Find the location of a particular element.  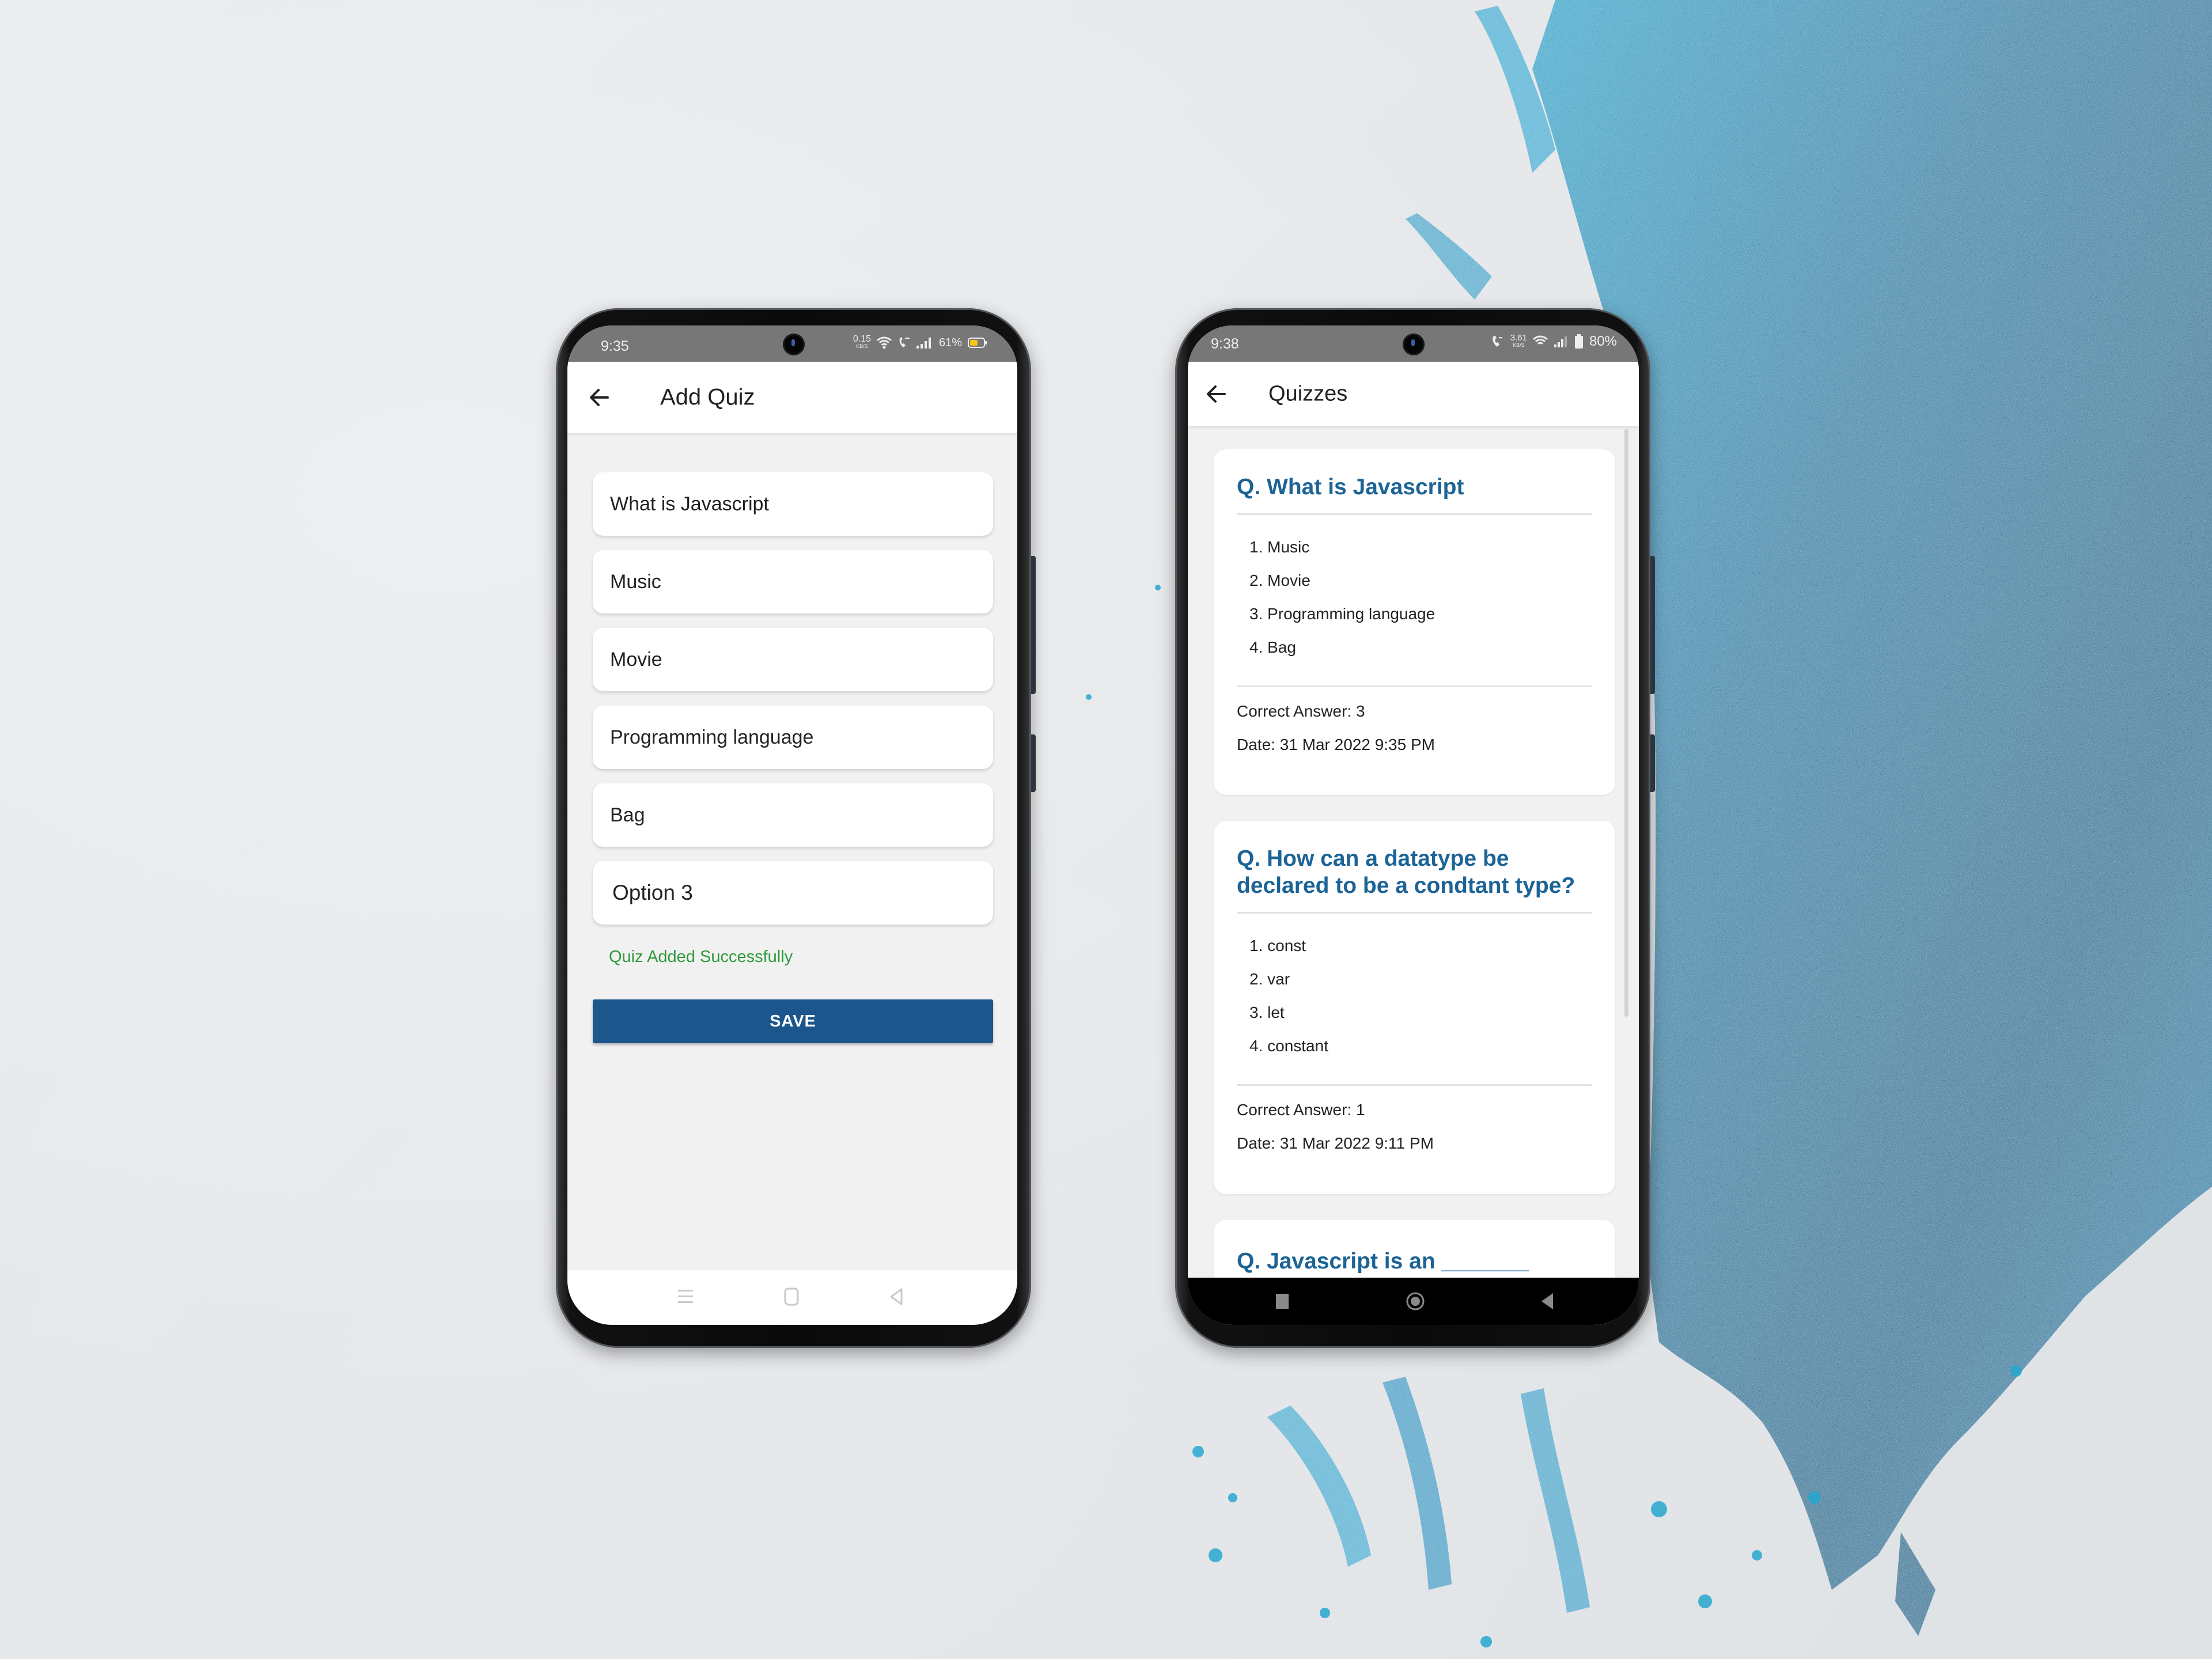

quiz-options: 1. const 2. var 3. let 4. constant is located at coordinates (1420, 1001).